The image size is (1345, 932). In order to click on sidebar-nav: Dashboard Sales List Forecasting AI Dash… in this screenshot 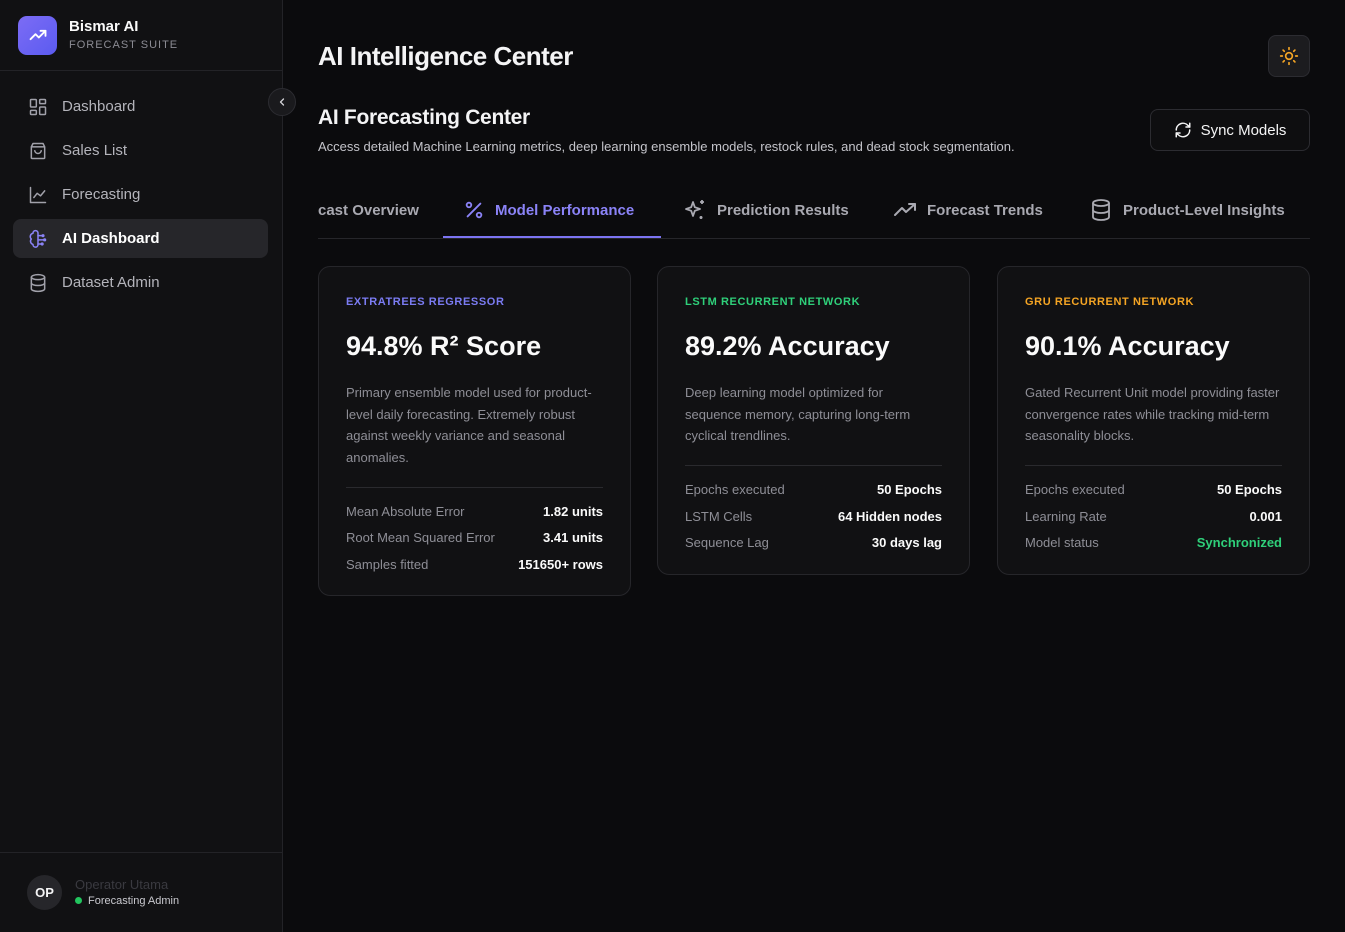, I will do `click(140, 197)`.